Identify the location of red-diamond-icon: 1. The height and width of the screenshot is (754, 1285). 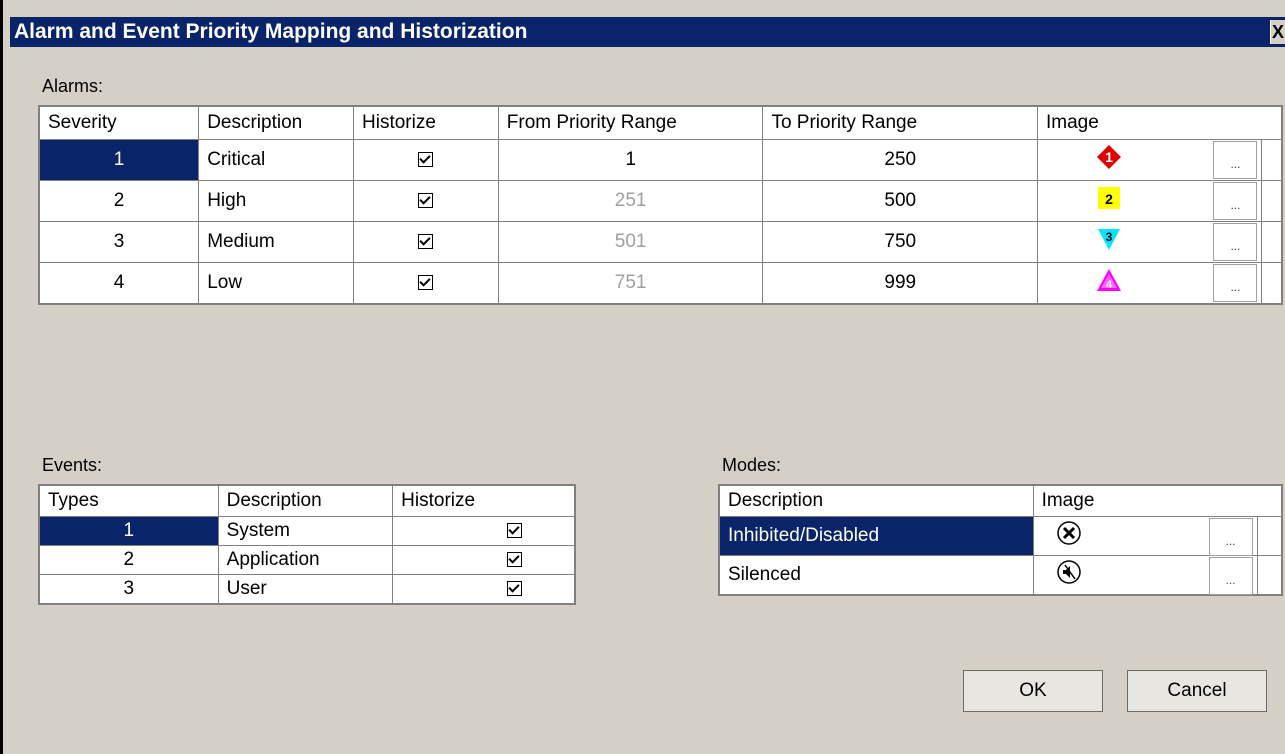
(1109, 160).